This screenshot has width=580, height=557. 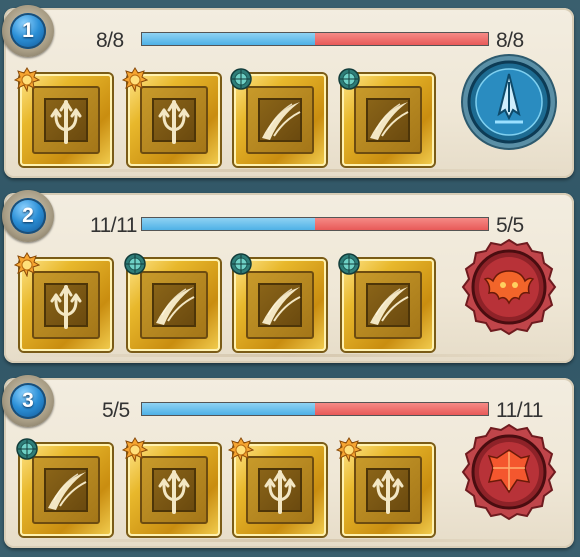 I want to click on red-demon-medal-icon, so click(x=509, y=287).